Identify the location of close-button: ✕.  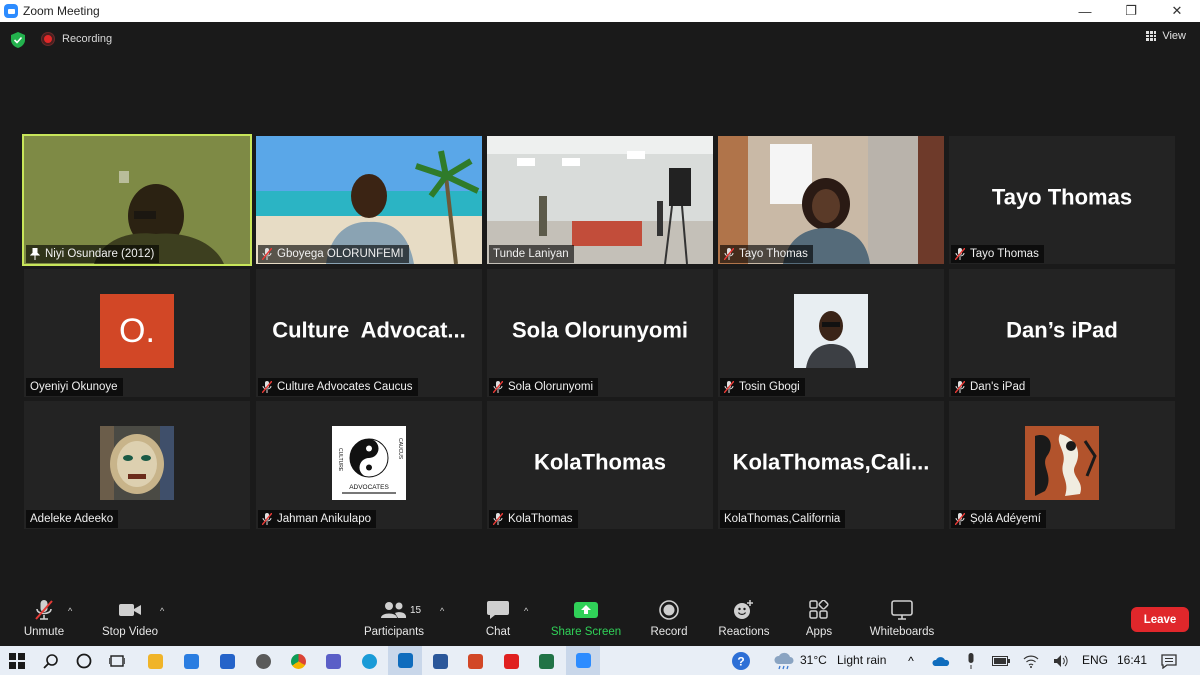
(1177, 11).